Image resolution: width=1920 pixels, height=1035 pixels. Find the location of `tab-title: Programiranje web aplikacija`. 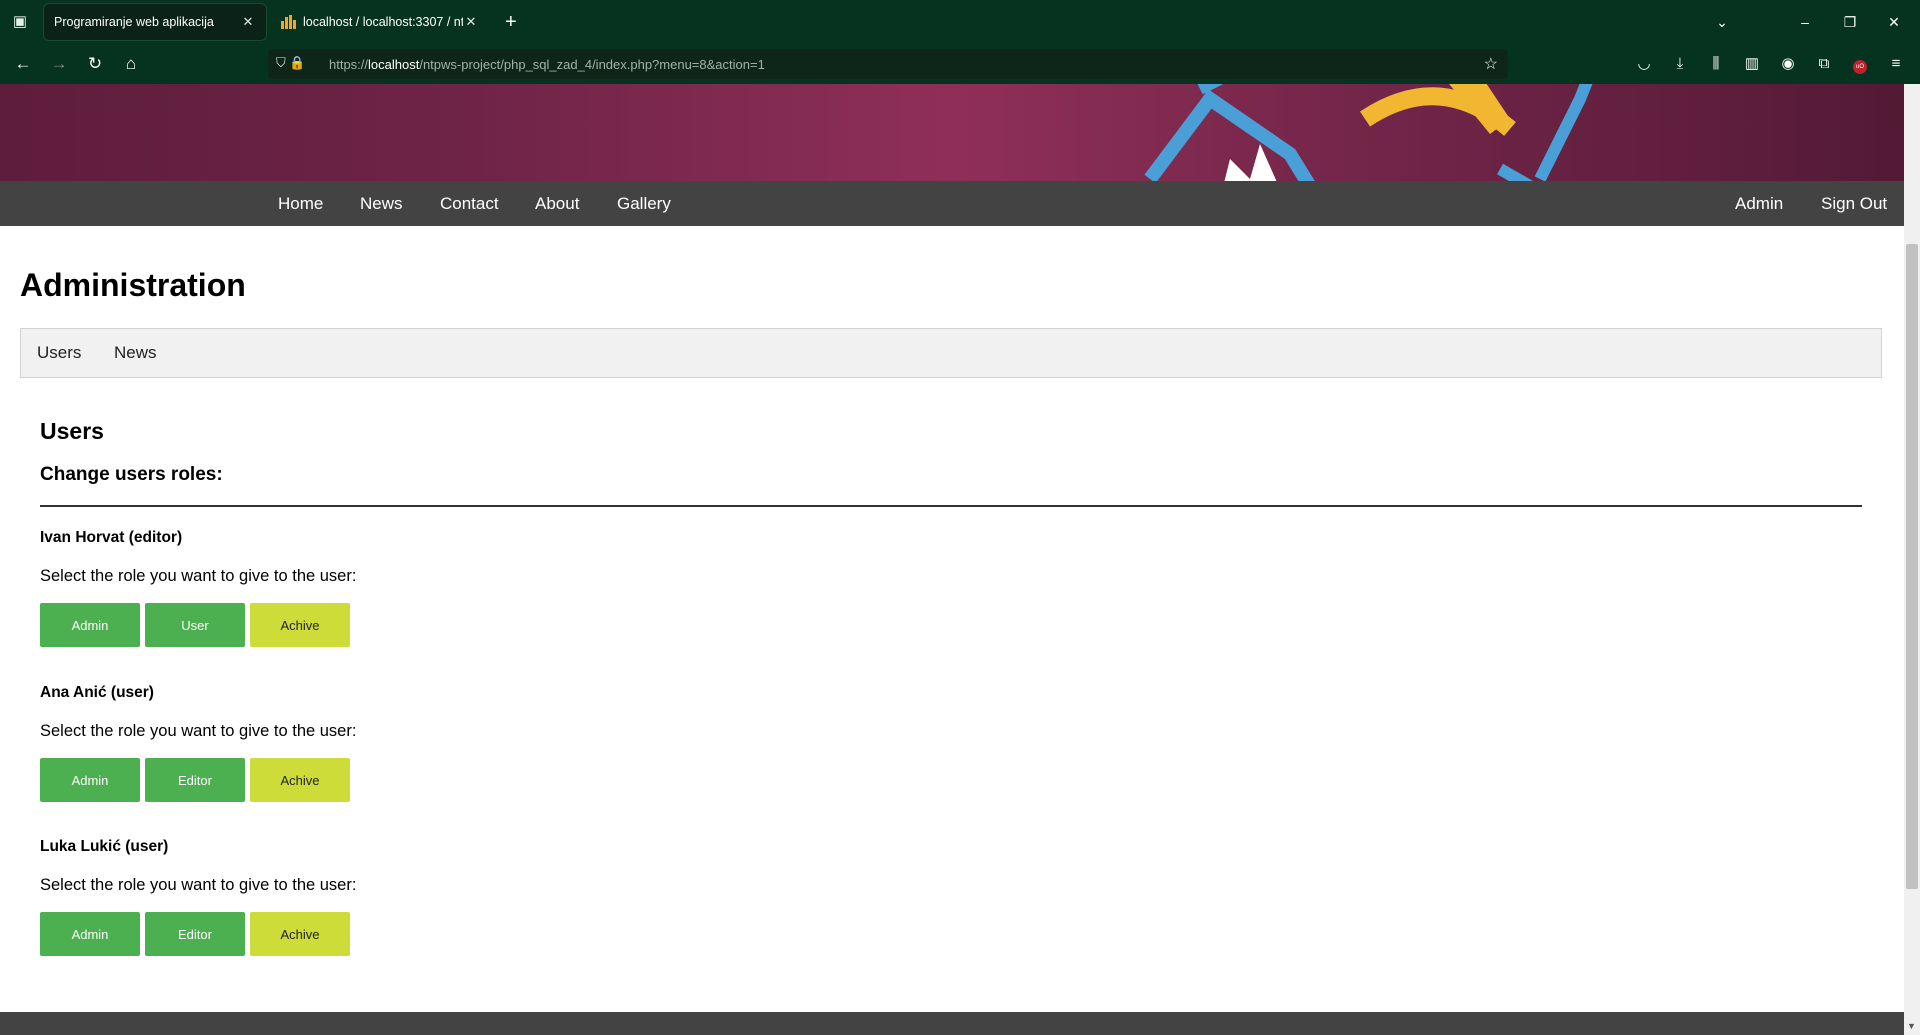

tab-title: Programiranje web aplikacija is located at coordinates (134, 22).